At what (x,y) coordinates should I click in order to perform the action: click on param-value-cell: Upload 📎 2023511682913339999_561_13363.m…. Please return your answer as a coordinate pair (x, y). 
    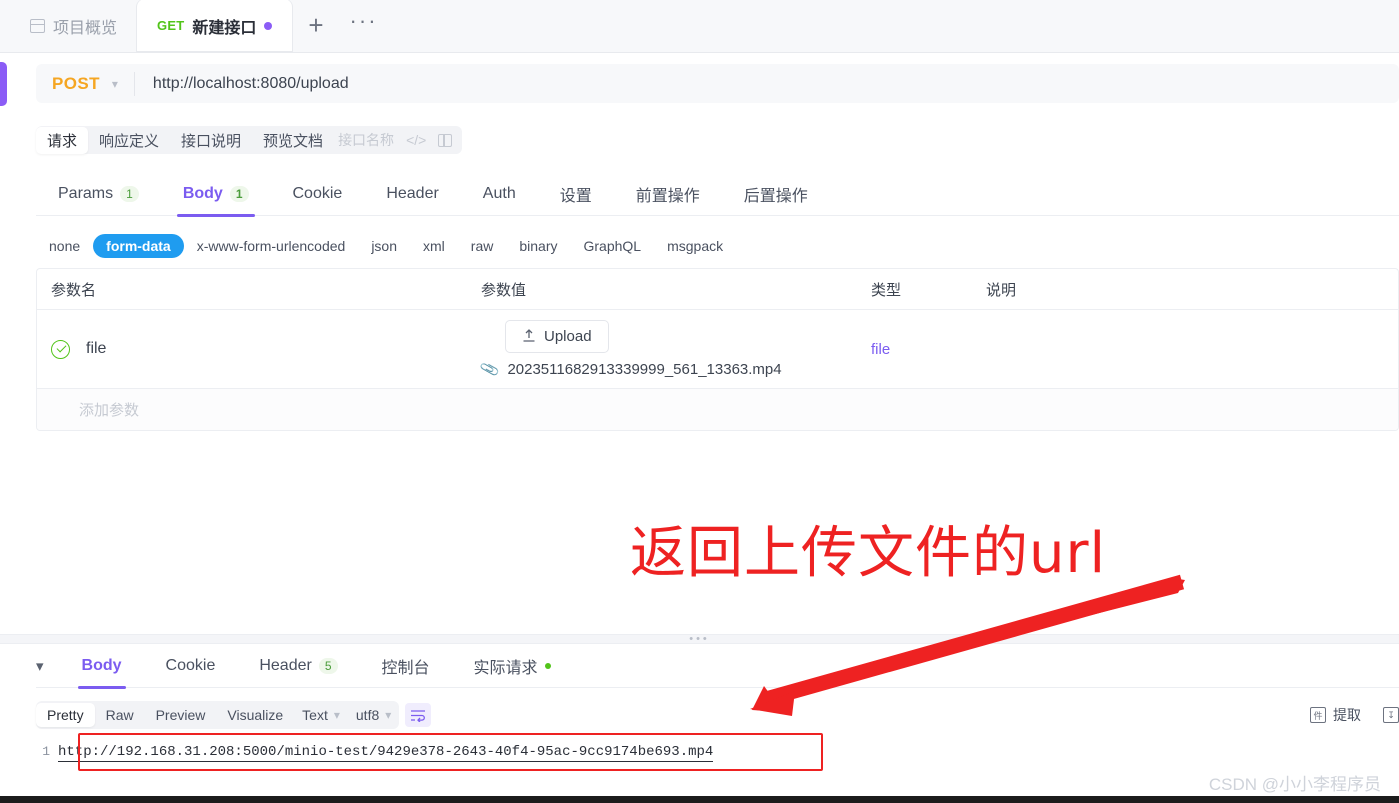
    Looking at the image, I should click on (662, 349).